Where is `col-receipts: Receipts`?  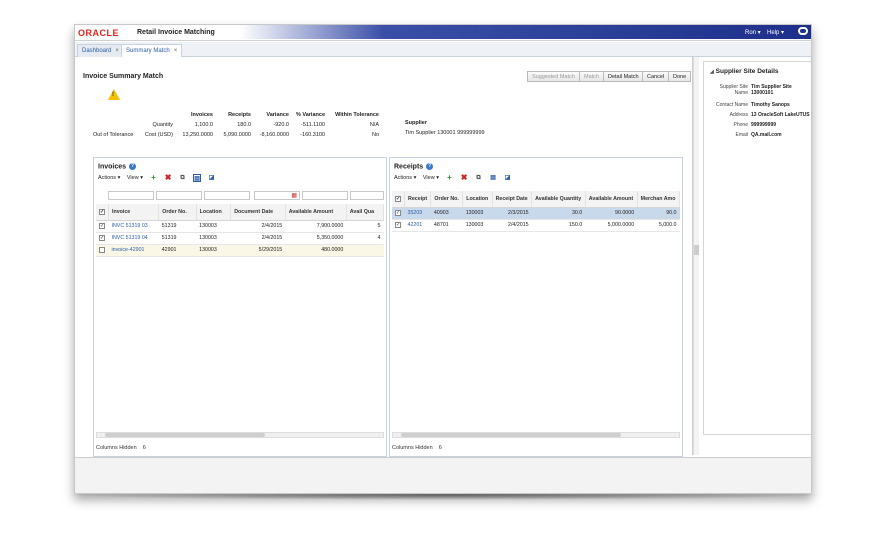
col-receipts: Receipts is located at coordinates (239, 115).